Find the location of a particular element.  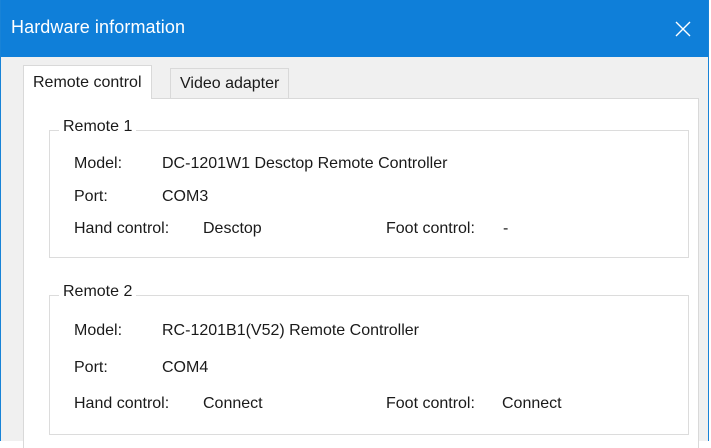

foot-control-value: - is located at coordinates (506, 228).